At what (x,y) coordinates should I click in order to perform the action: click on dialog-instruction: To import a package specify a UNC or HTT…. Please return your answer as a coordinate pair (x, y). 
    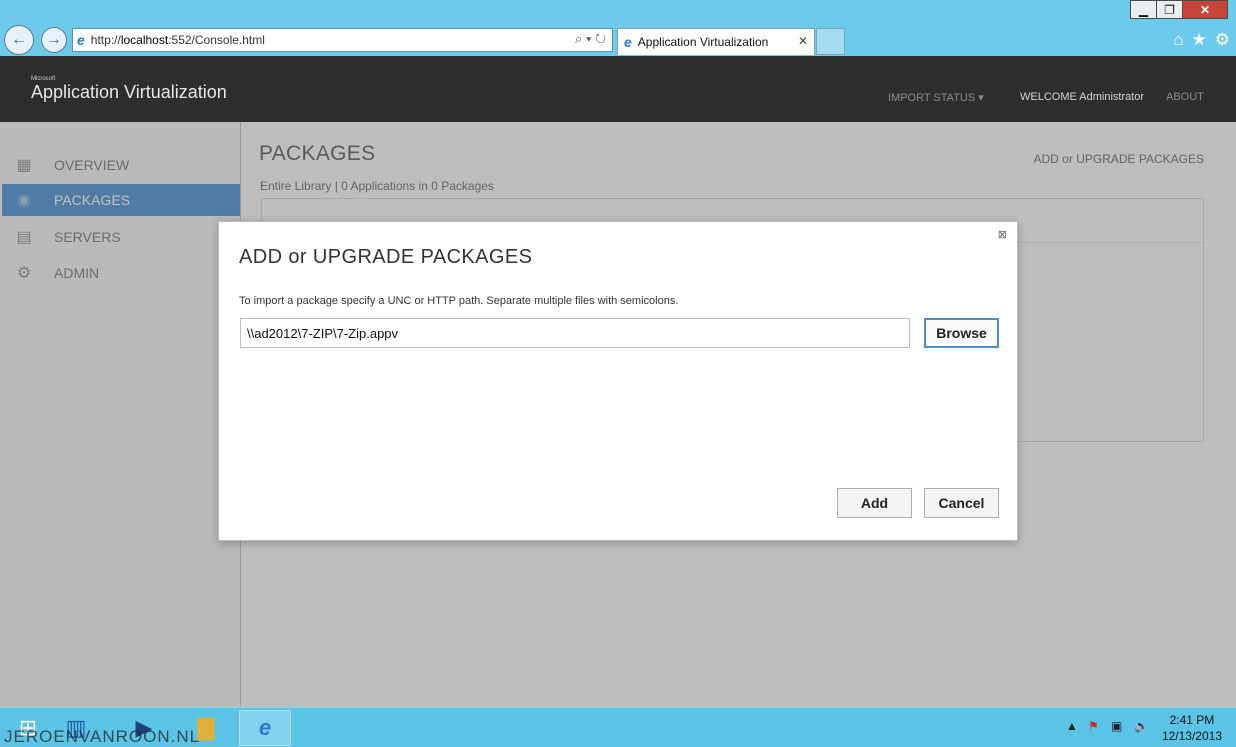
    Looking at the image, I should click on (459, 301).